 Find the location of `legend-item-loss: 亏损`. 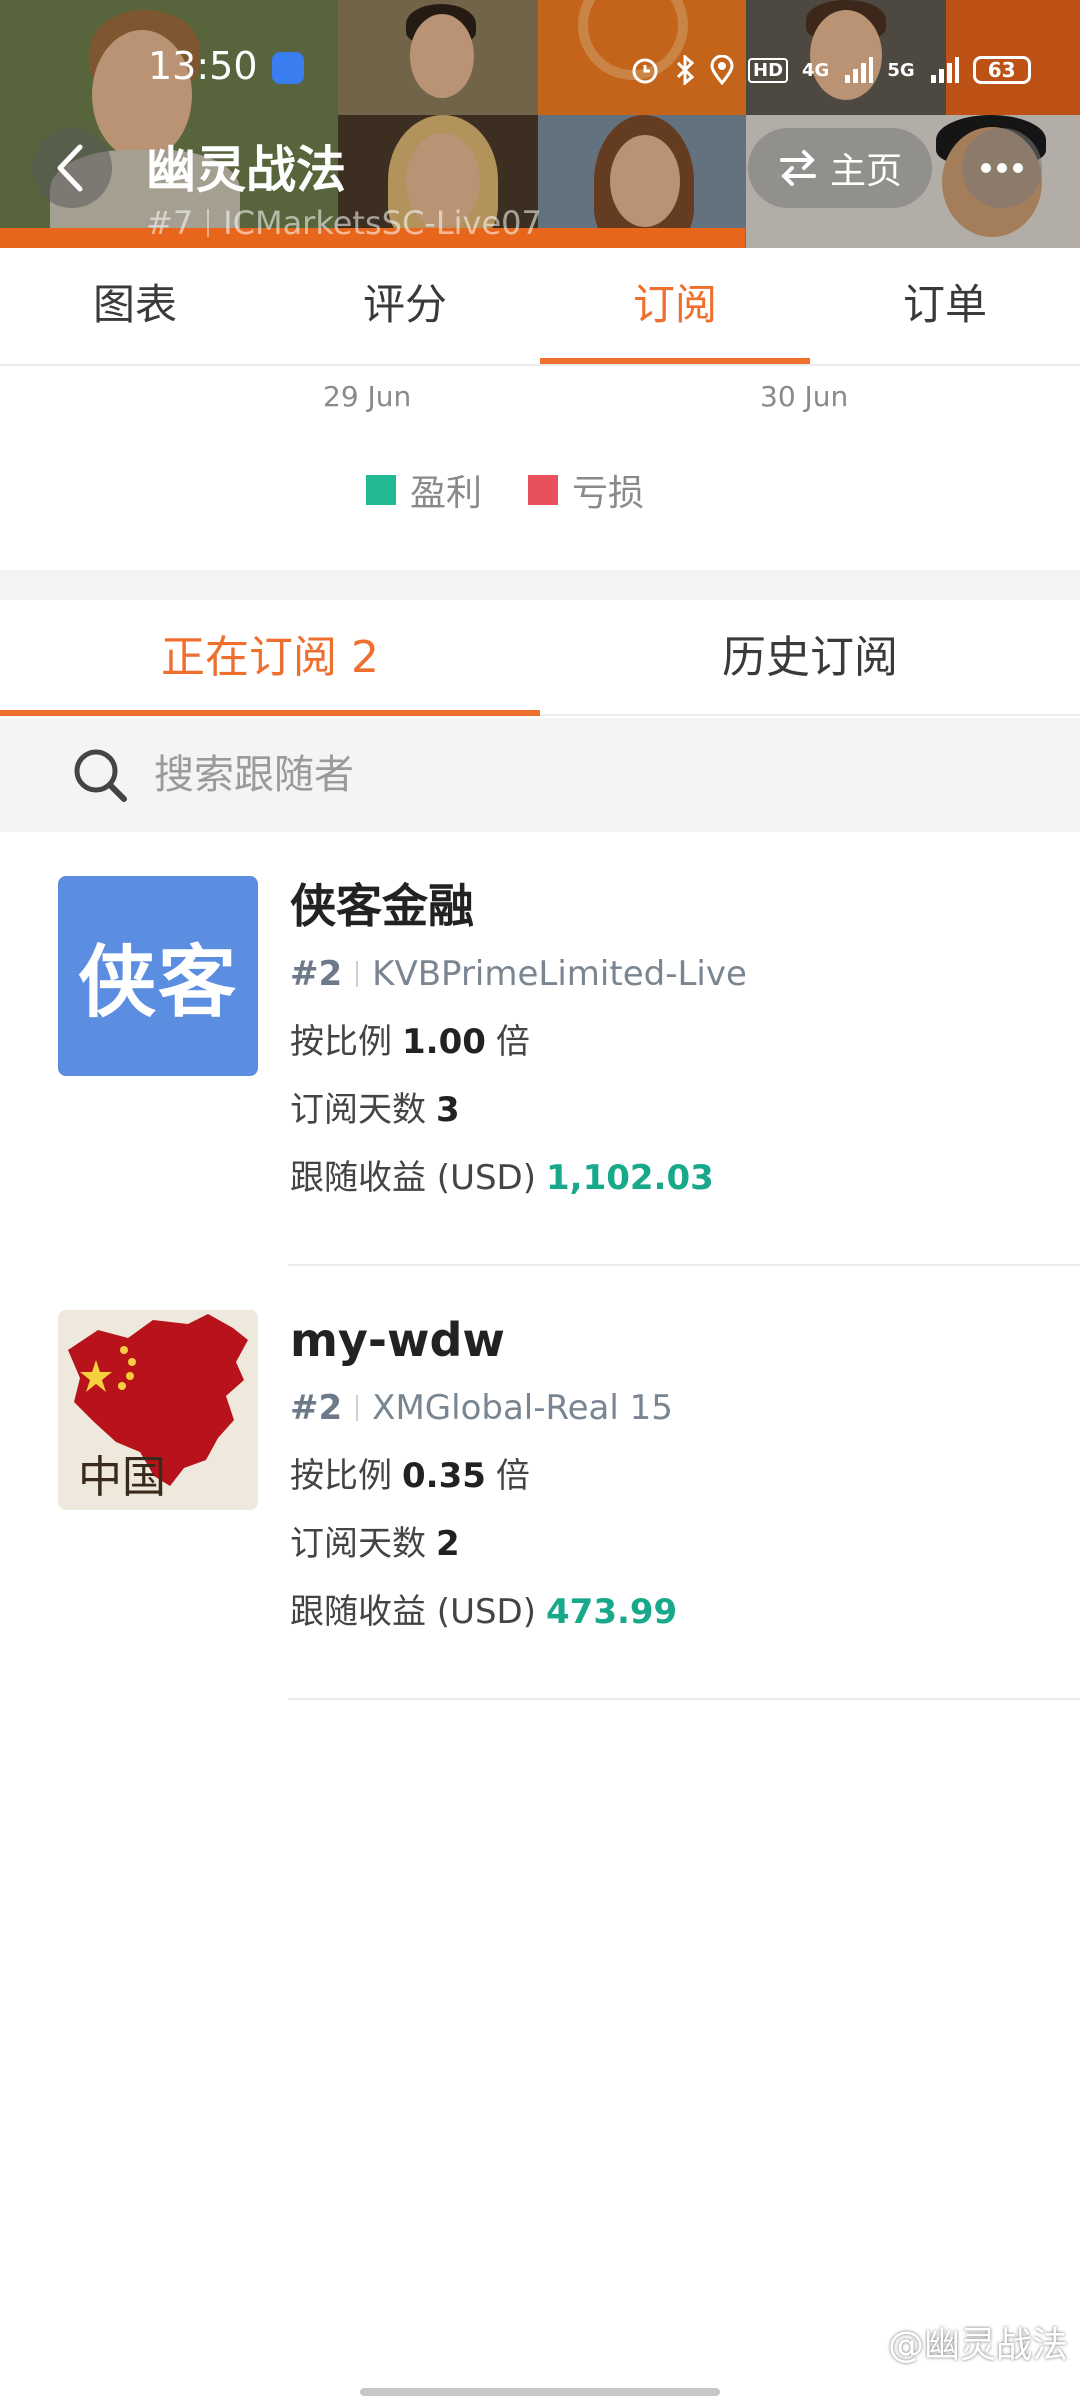

legend-item-loss: 亏损 is located at coordinates (586, 490).